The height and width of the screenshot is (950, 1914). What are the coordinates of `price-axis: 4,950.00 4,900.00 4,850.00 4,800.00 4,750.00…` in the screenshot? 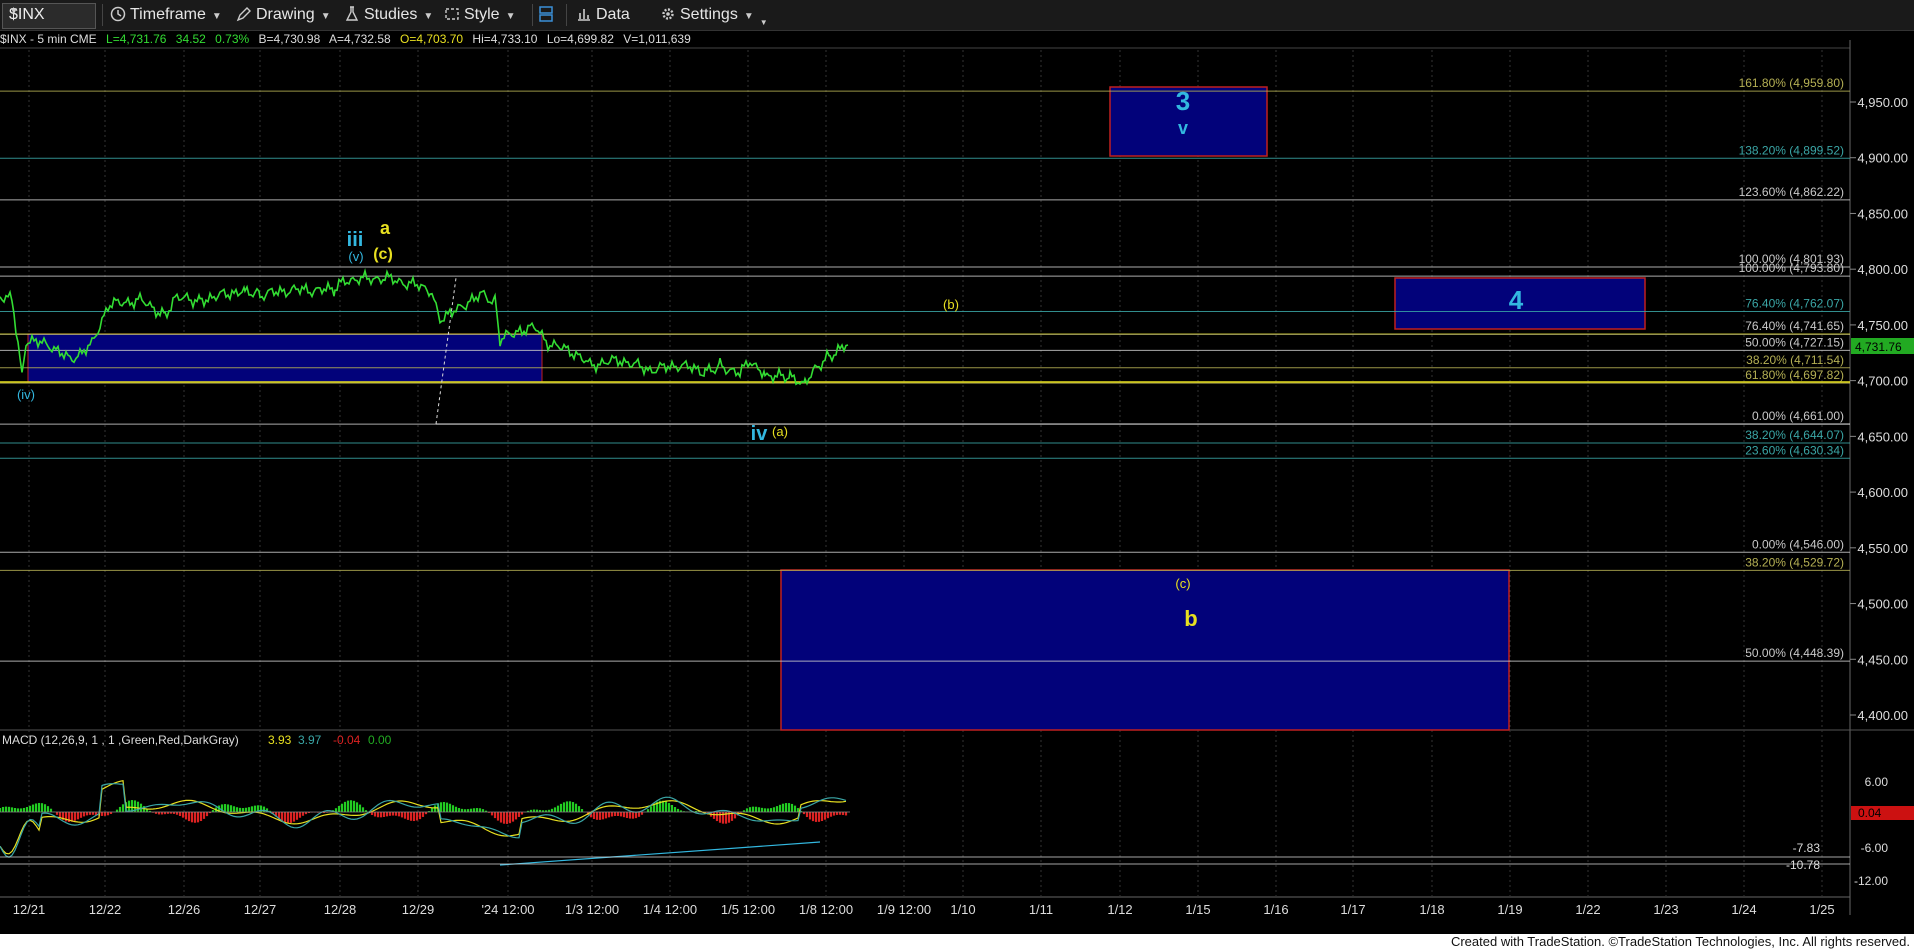 It's located at (1879, 409).